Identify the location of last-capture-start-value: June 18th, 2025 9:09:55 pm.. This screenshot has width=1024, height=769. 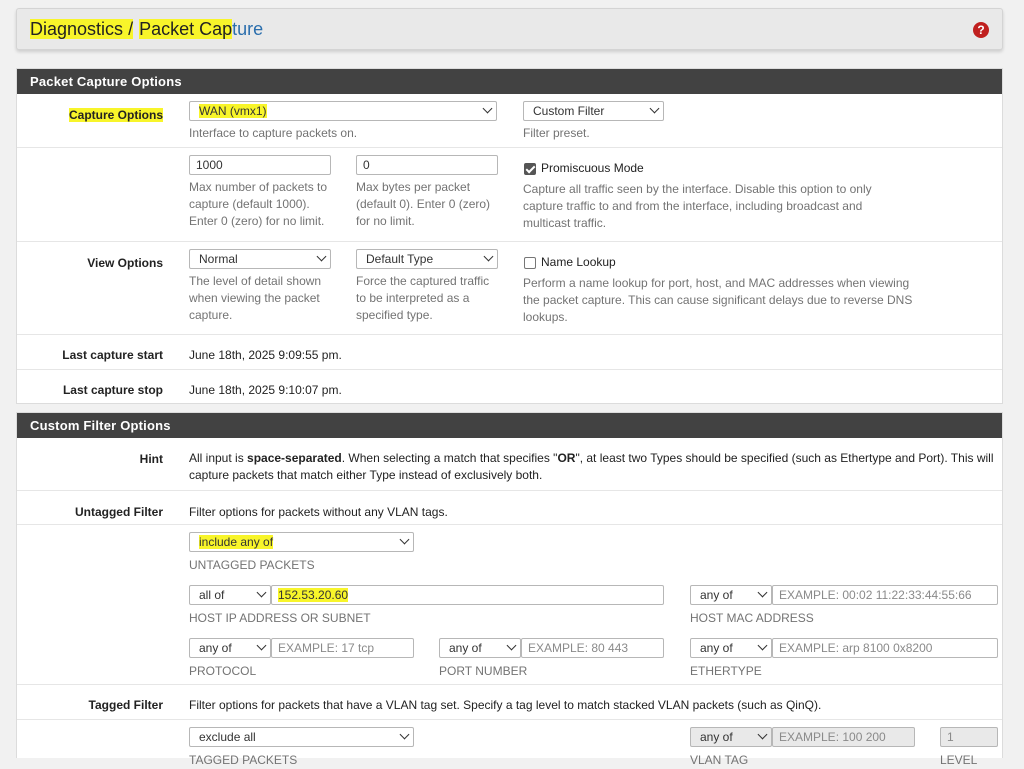
(265, 355).